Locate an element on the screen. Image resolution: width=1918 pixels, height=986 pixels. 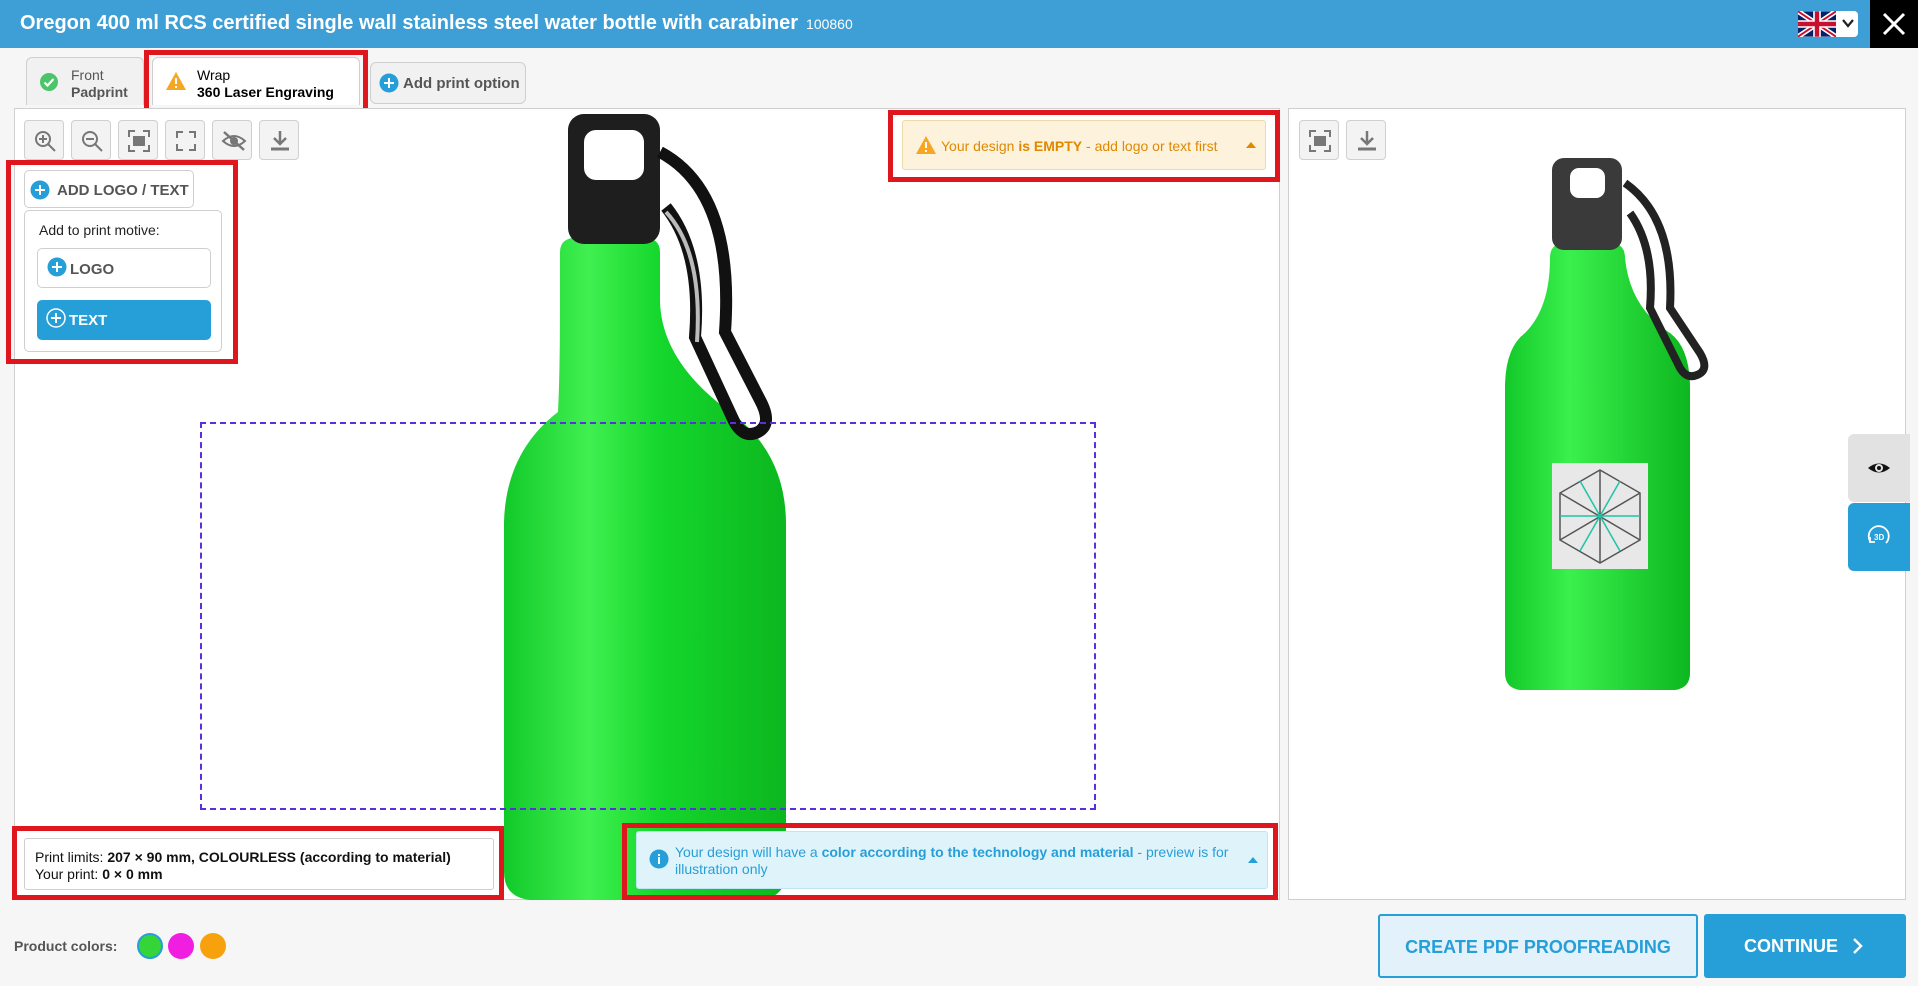
color-swatch-green is located at coordinates (150, 946).